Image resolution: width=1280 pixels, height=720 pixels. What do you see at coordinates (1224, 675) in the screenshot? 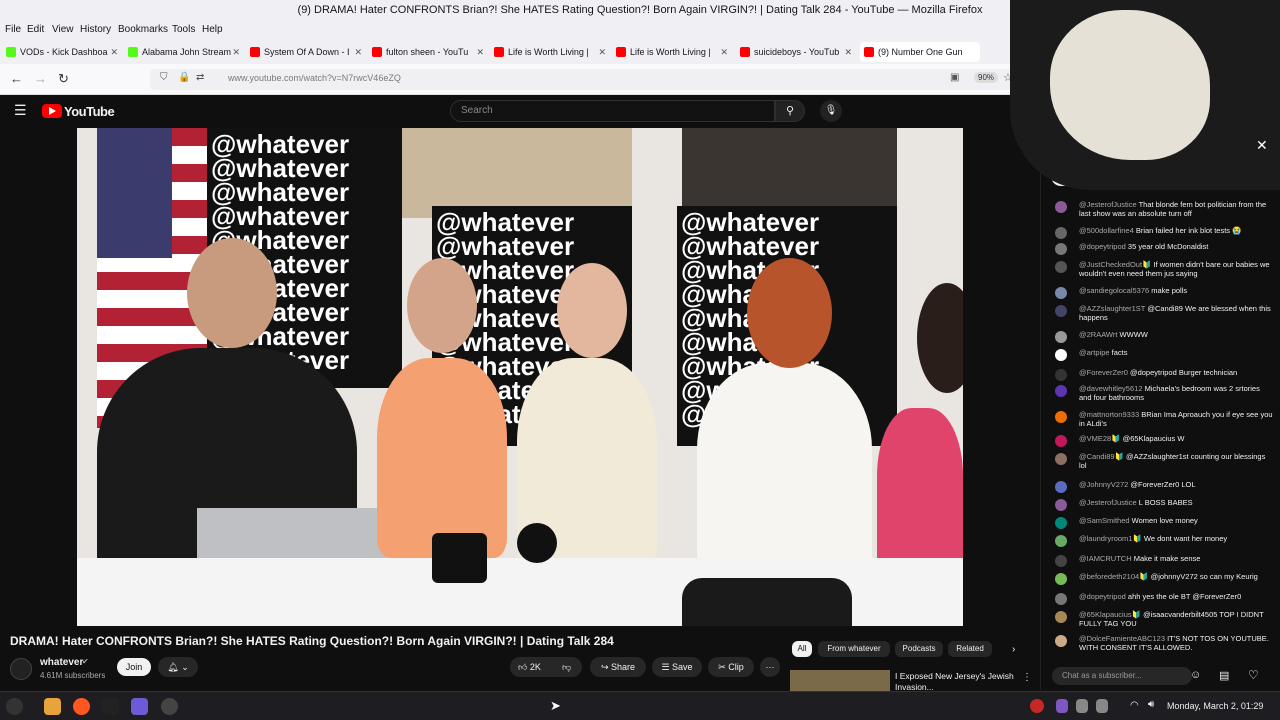
I see `super-chat-icon: ▤` at bounding box center [1224, 675].